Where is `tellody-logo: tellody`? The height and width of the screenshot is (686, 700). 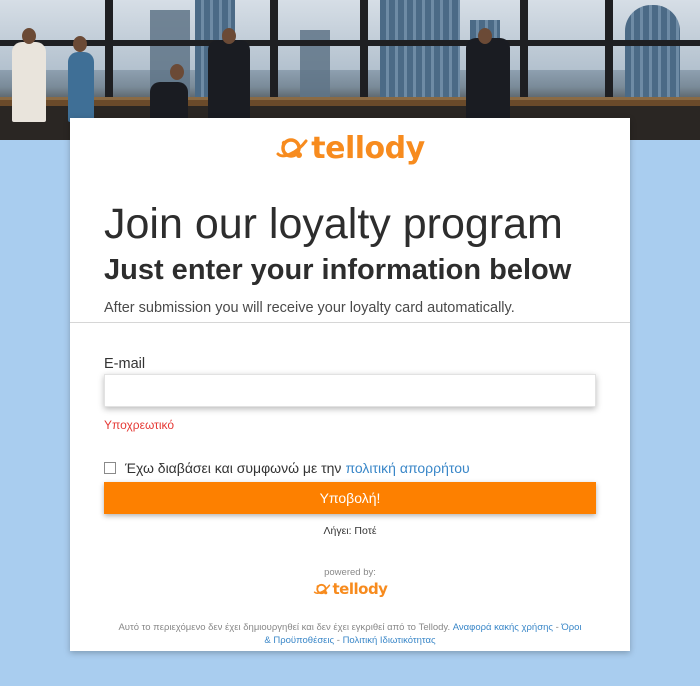
tellody-logo: tellody is located at coordinates (350, 148).